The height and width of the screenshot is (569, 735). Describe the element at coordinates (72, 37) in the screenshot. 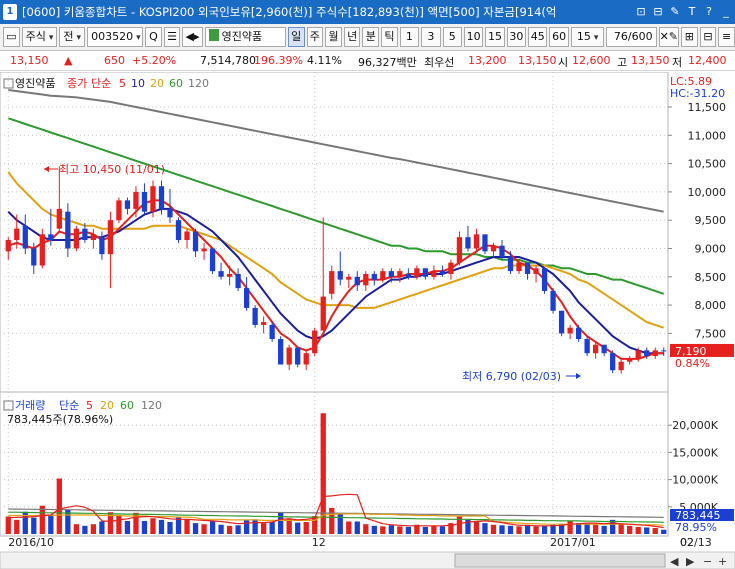

I see `range-select: 전` at that location.